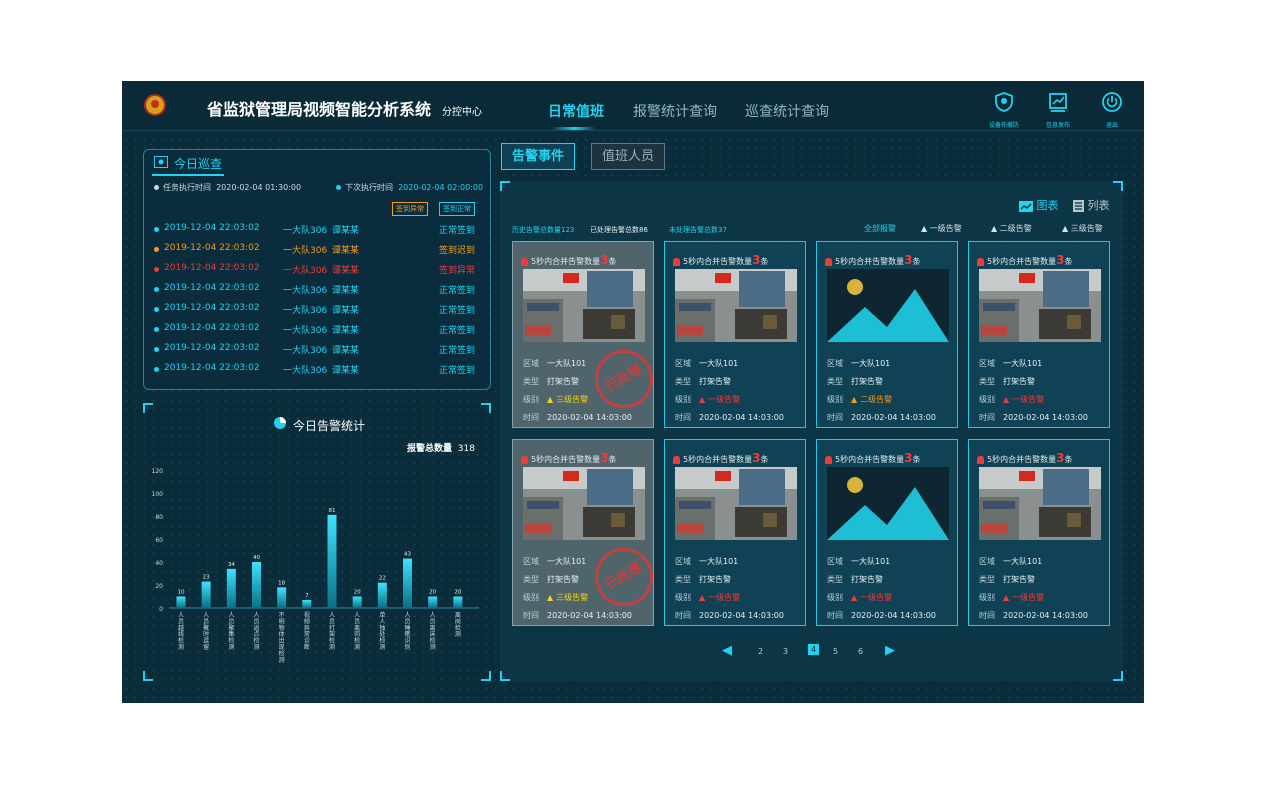 The height and width of the screenshot is (799, 1279). What do you see at coordinates (835, 651) in the screenshot?
I see `page-number: 5` at bounding box center [835, 651].